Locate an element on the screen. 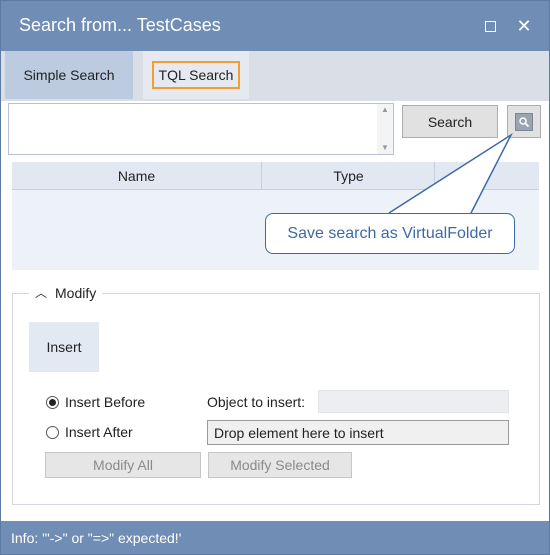 The height and width of the screenshot is (555, 550). maximize-icon is located at coordinates (490, 26).